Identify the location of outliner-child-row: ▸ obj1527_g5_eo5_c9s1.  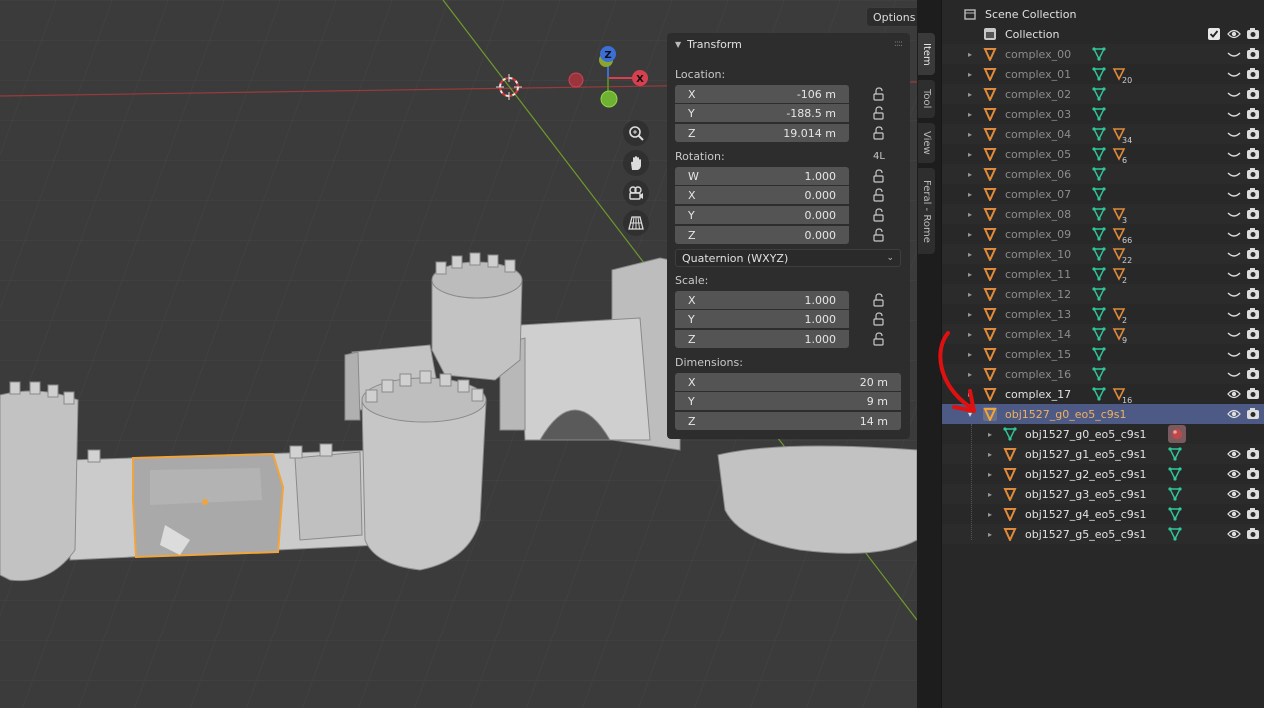
(1103, 534).